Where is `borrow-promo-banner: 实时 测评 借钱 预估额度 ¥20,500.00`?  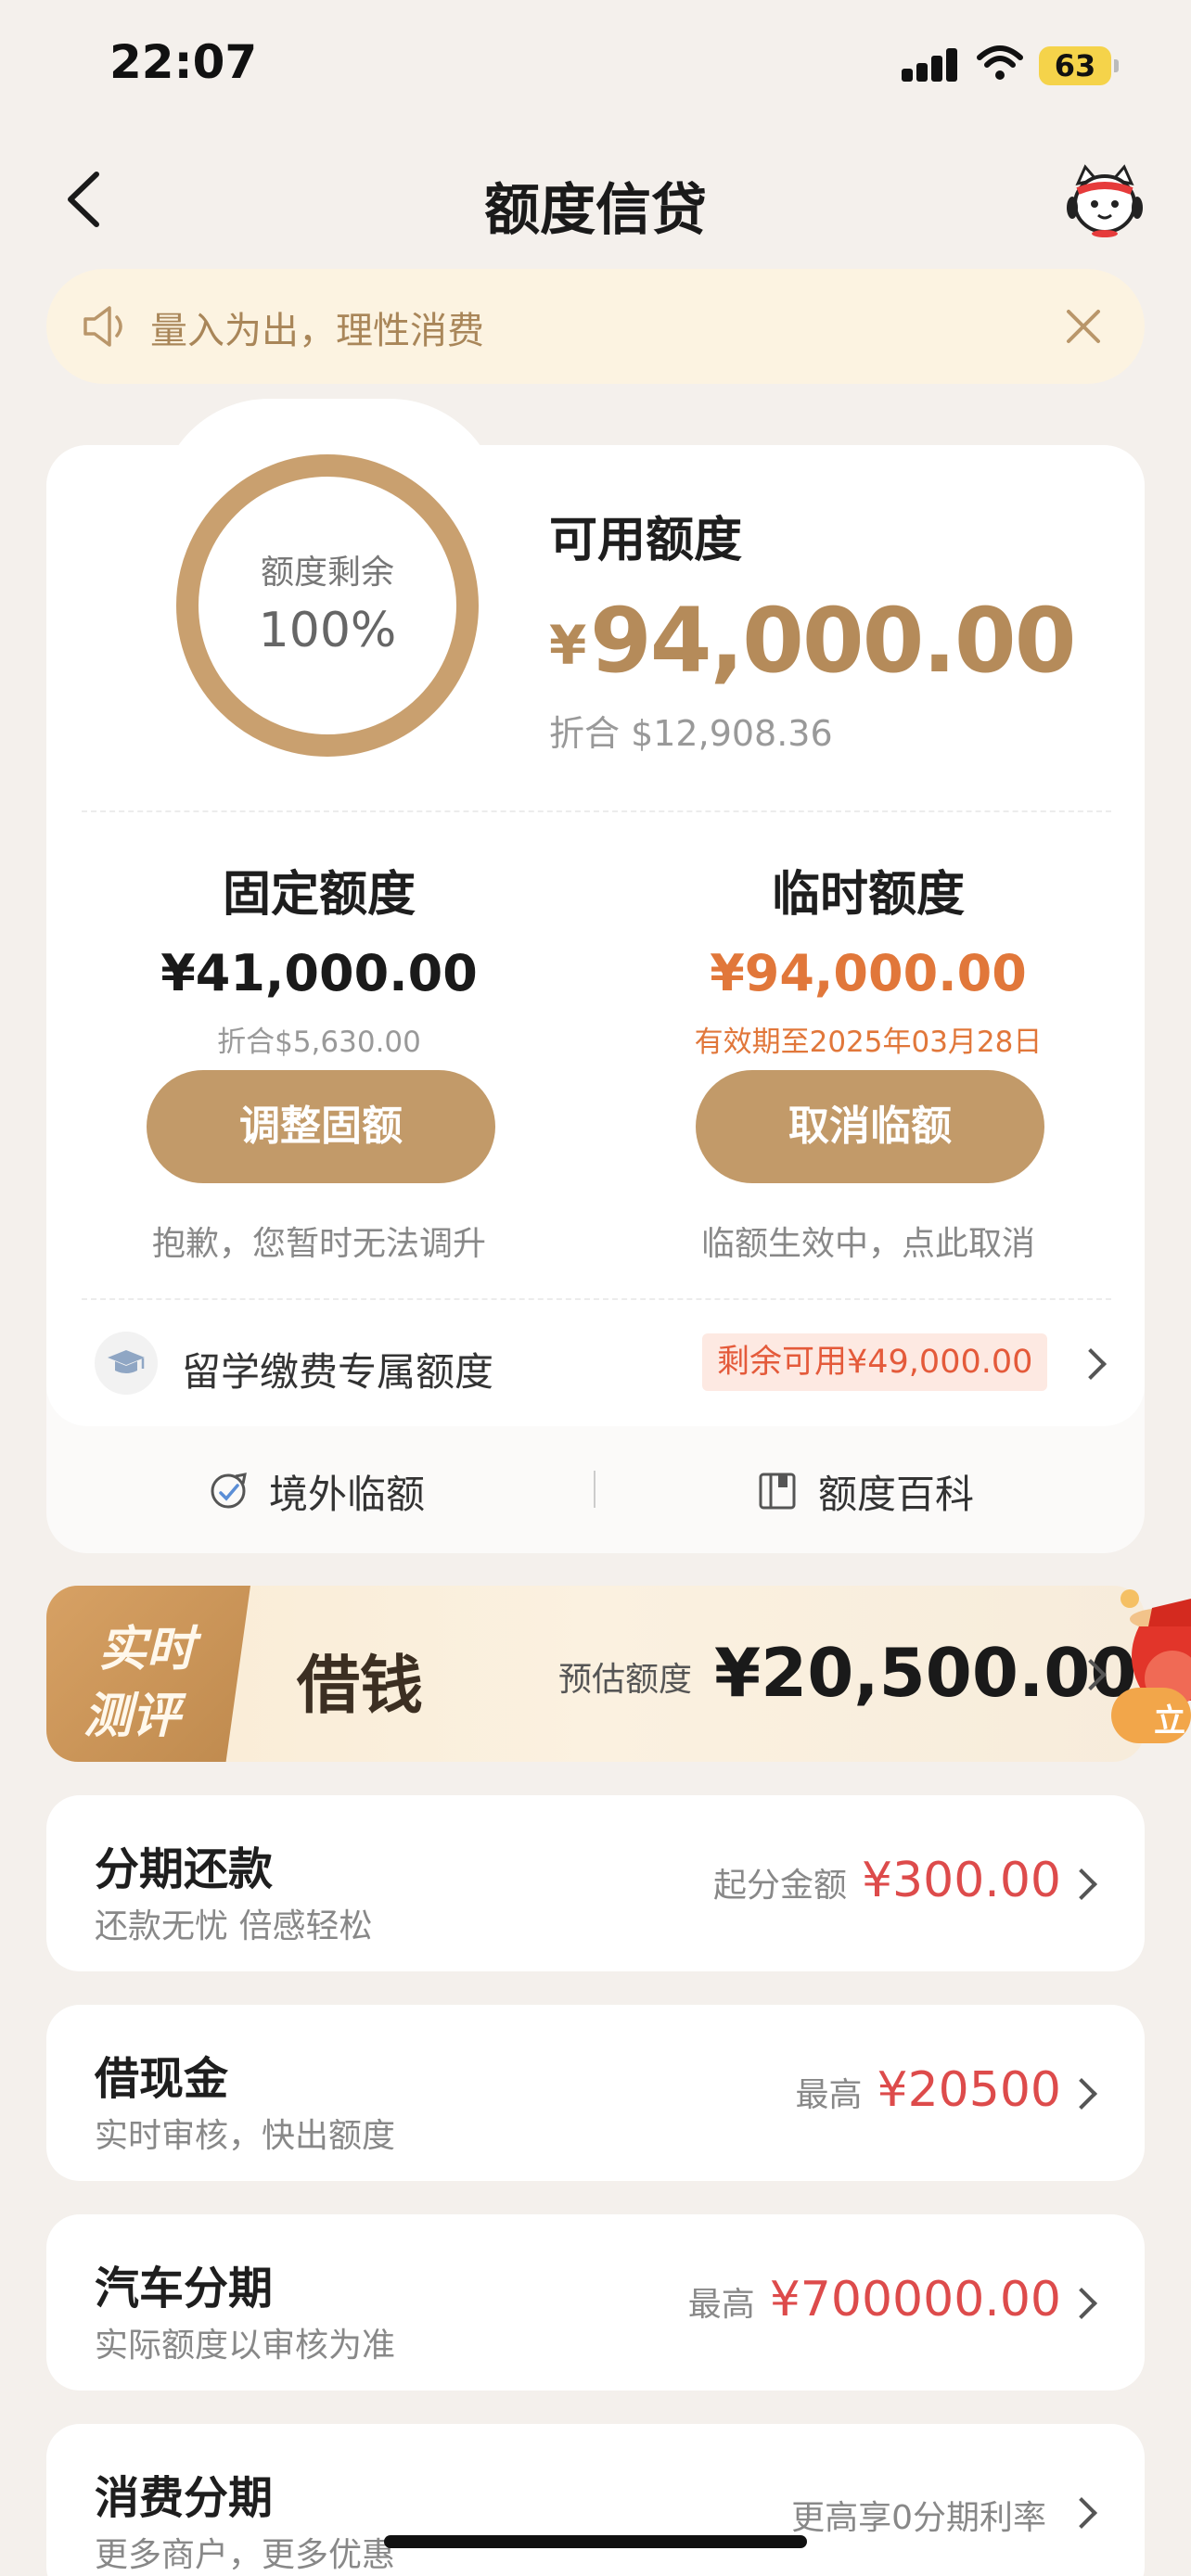
borrow-promo-banner: 实时 测评 借钱 预估额度 ¥20,500.00 is located at coordinates (595, 1674).